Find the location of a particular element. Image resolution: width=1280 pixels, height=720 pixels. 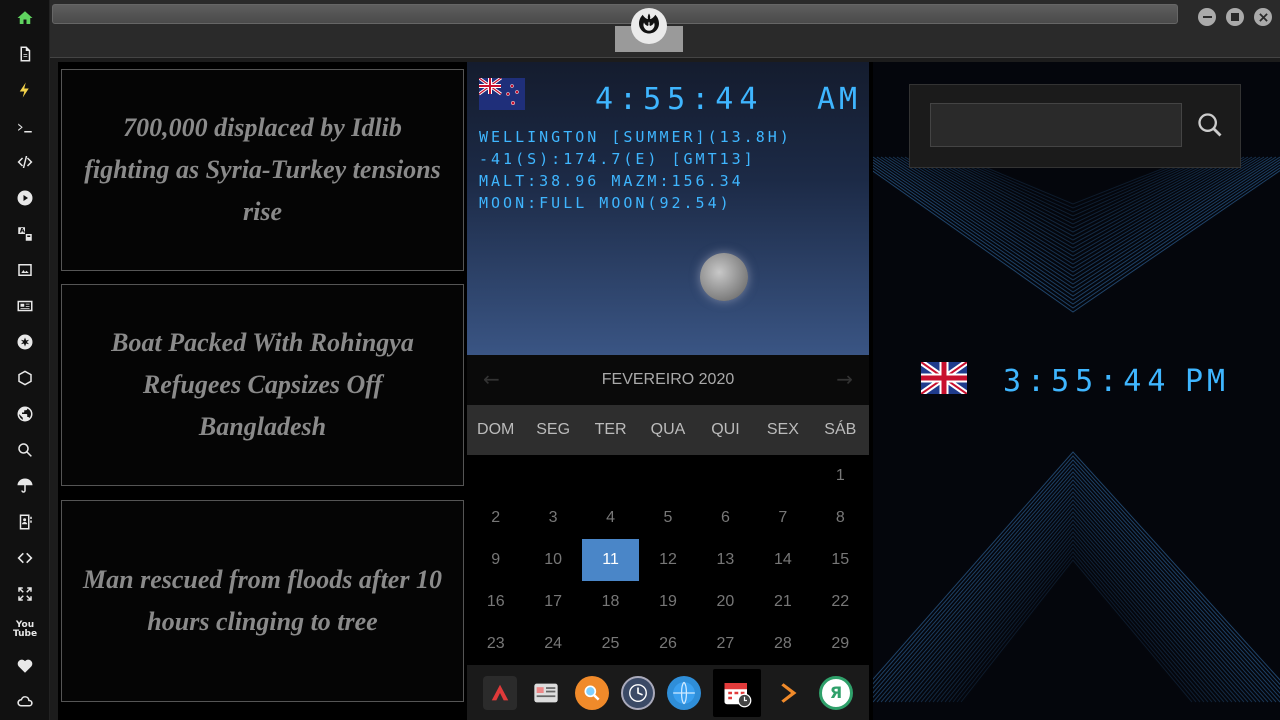

forward-arrow-icon is located at coordinates (790, 693).